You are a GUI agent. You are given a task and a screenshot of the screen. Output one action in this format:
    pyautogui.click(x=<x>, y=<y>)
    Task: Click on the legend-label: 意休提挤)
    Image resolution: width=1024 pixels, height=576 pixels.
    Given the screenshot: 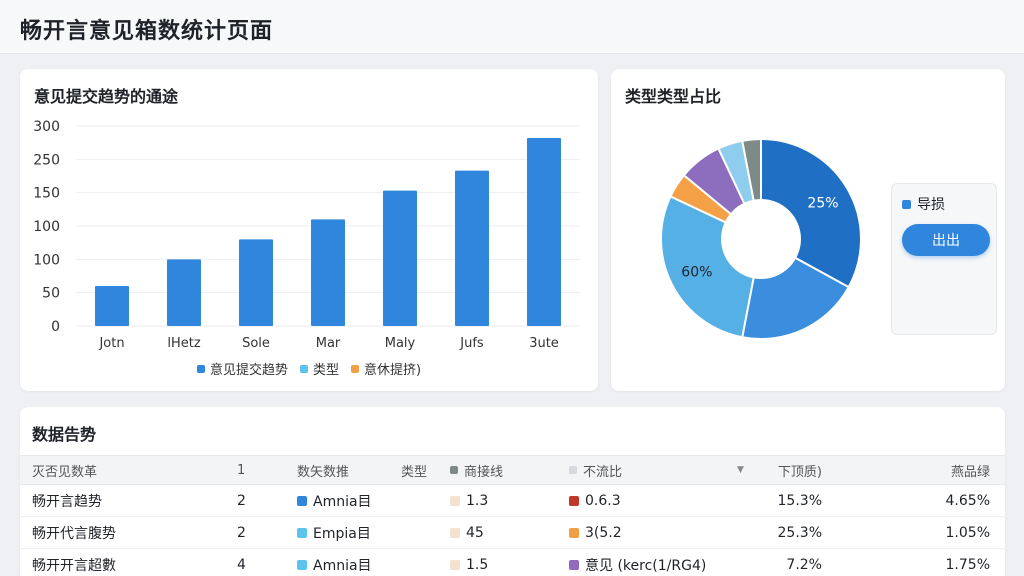 What is the action you would take?
    pyautogui.click(x=392, y=370)
    